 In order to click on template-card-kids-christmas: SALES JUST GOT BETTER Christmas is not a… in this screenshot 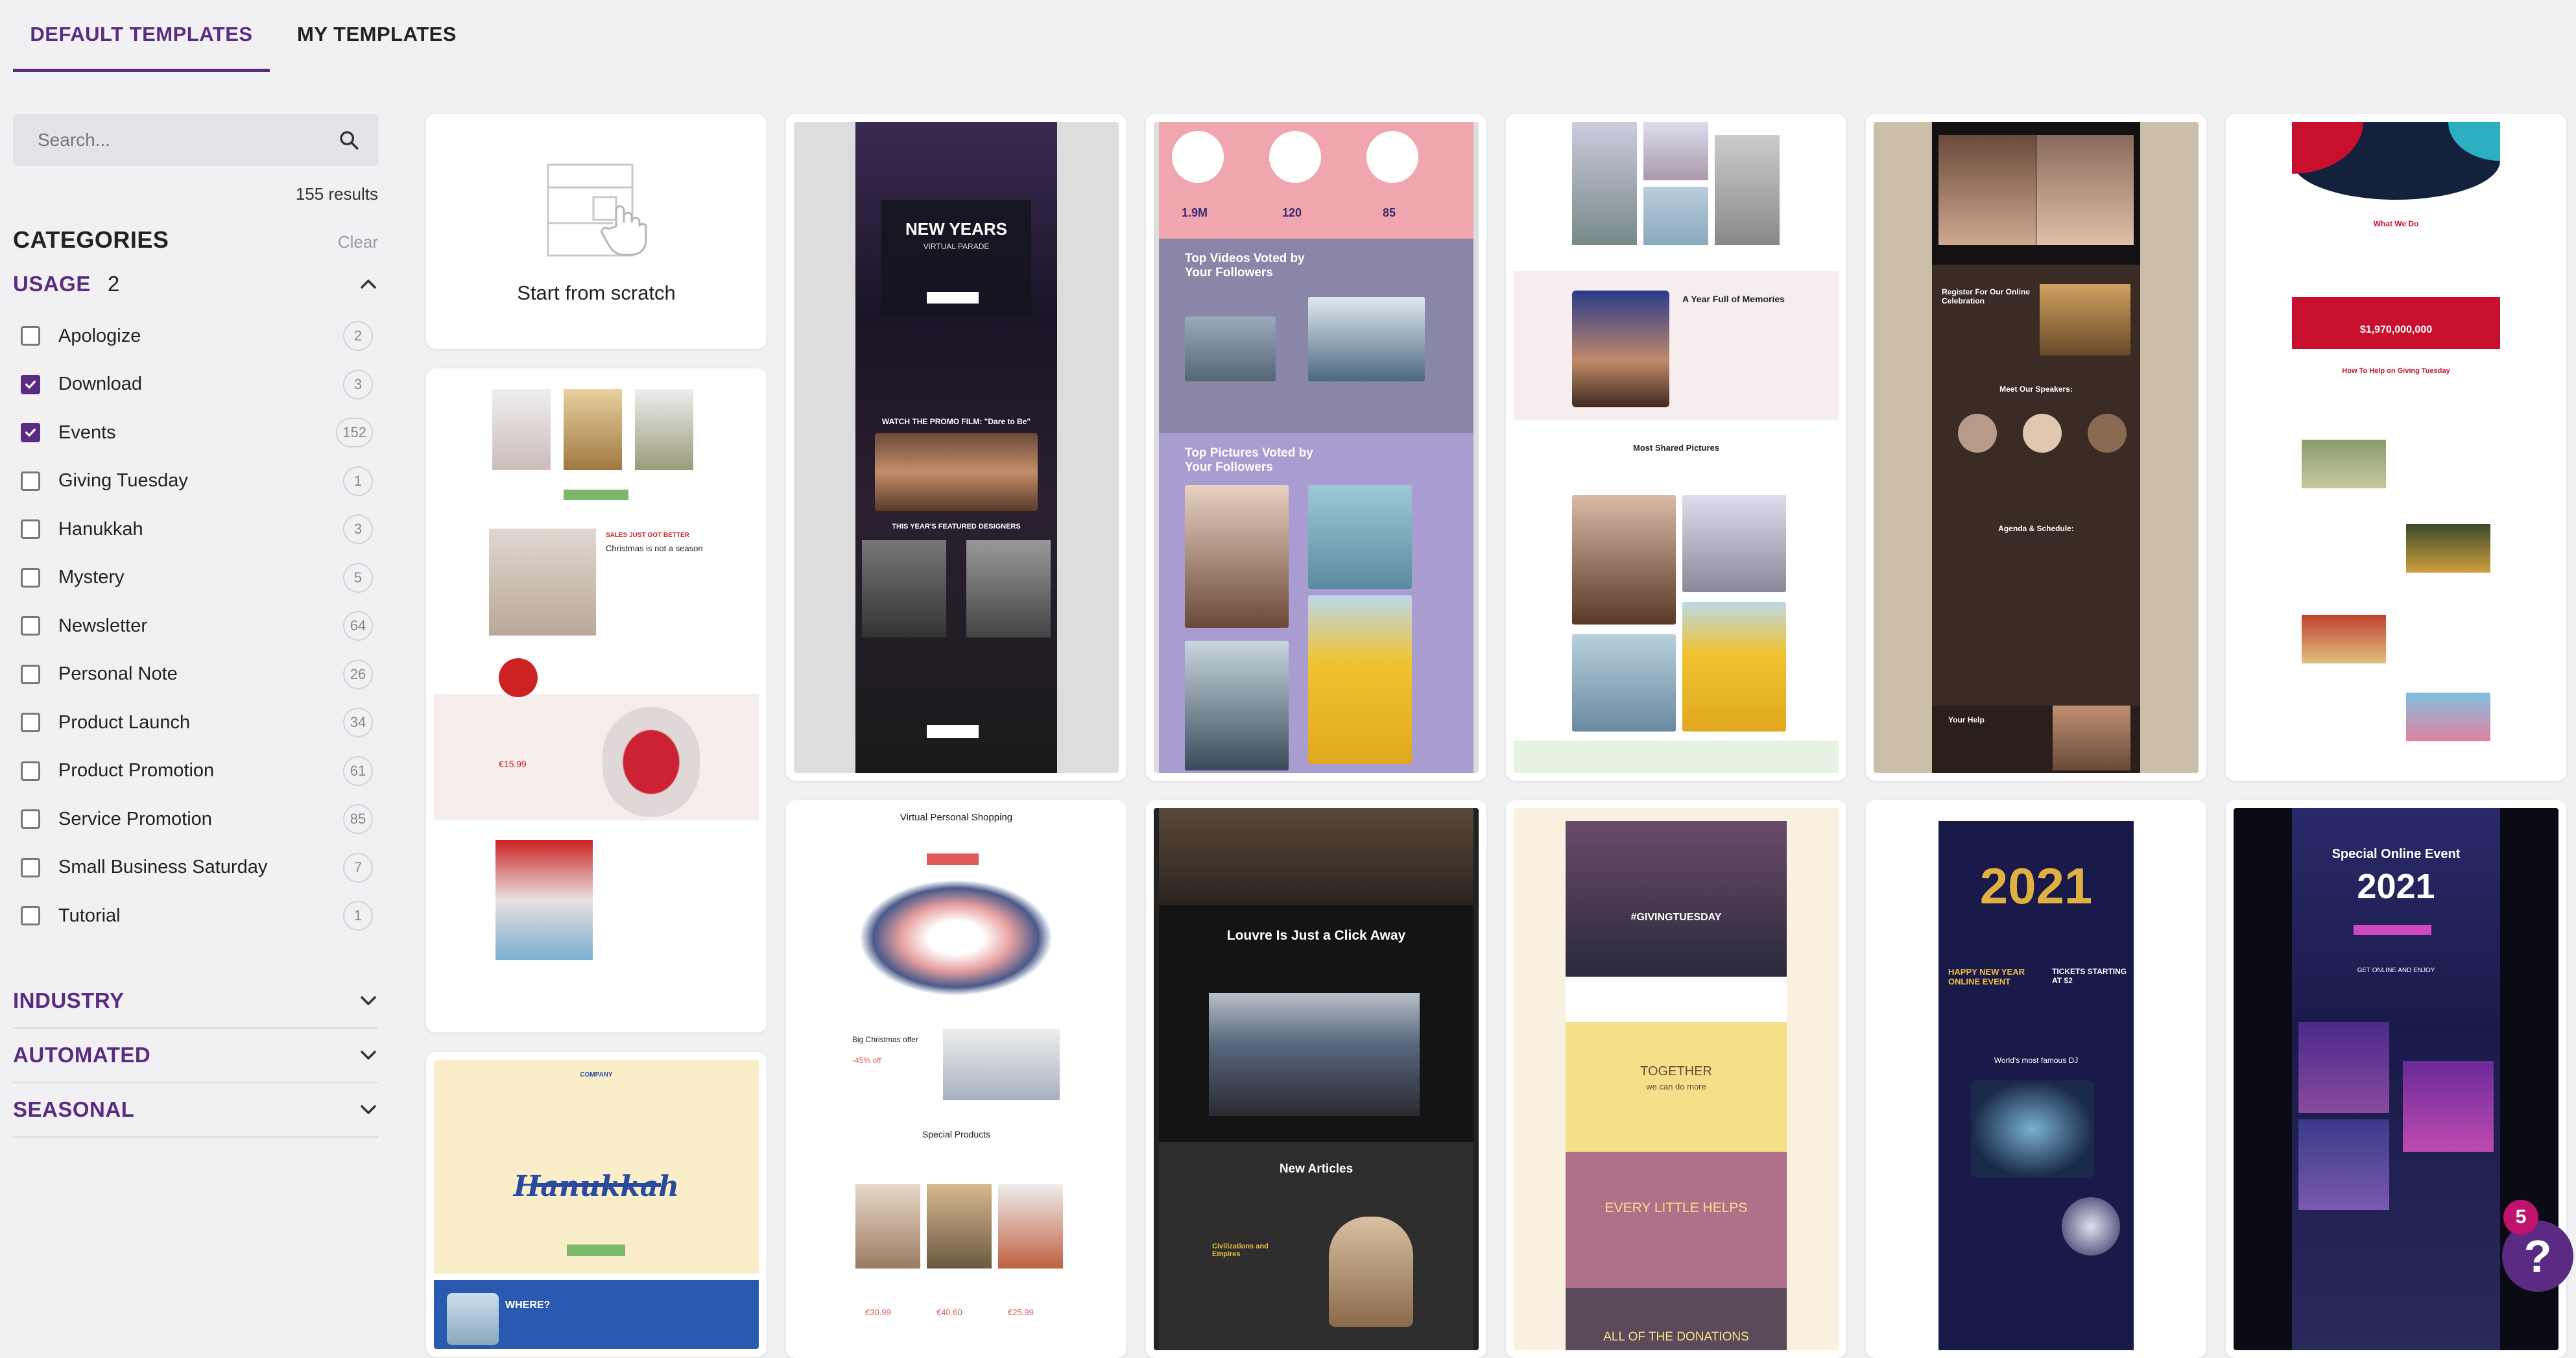, I will do `click(596, 700)`.